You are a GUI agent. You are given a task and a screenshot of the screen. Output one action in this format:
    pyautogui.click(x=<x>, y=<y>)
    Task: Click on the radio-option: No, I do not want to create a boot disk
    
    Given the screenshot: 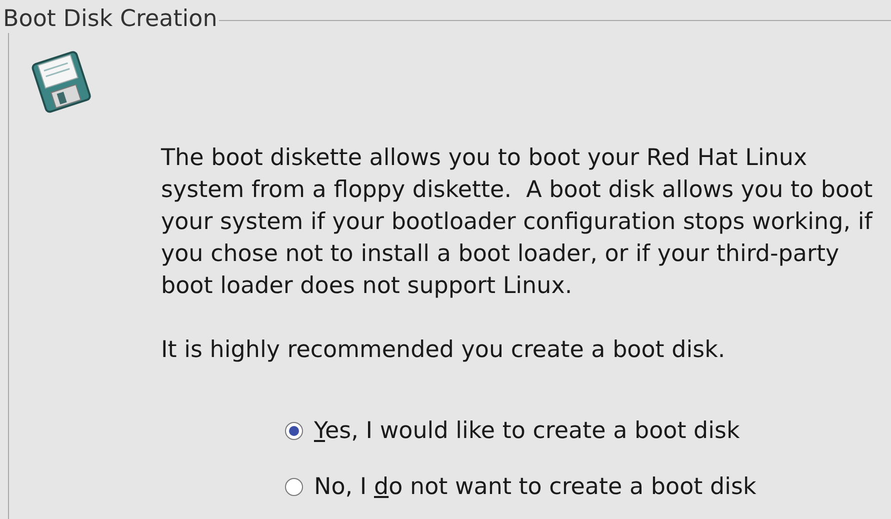 What is the action you would take?
    pyautogui.click(x=587, y=487)
    